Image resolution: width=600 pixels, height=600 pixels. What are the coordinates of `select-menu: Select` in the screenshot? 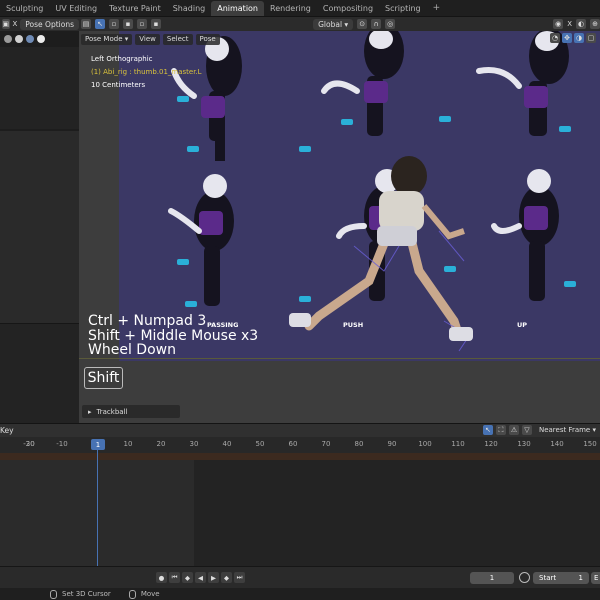 It's located at (177, 39).